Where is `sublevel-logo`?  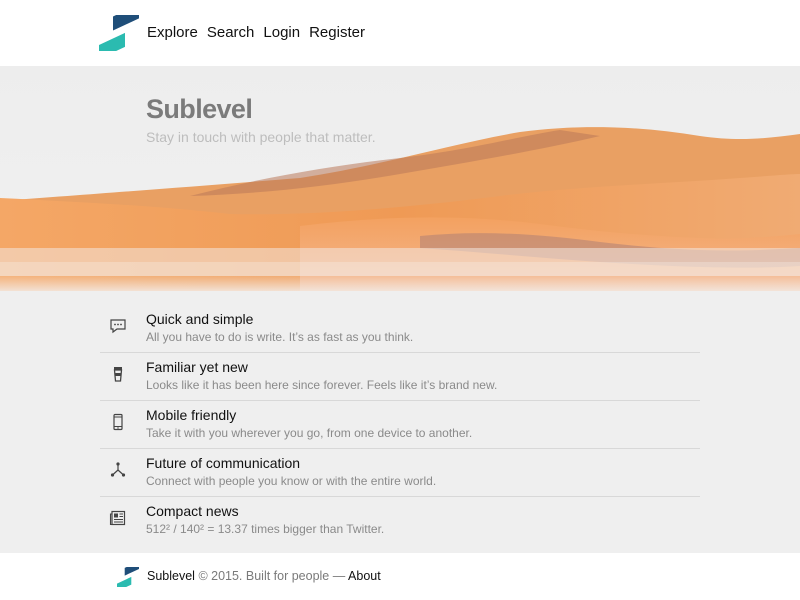
sublevel-logo is located at coordinates (119, 33).